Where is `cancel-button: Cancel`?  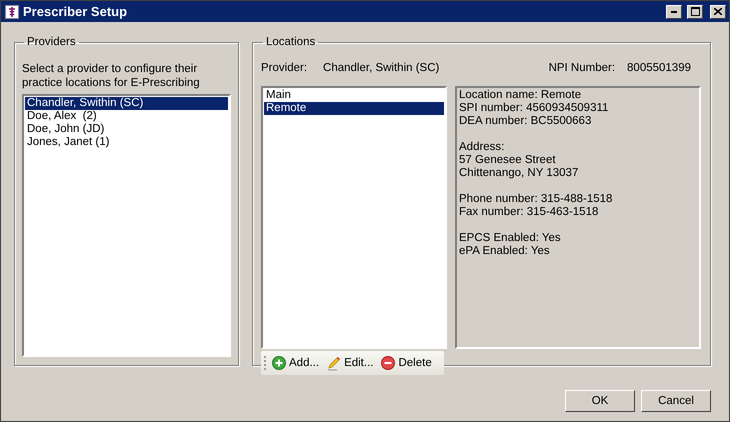
cancel-button: Cancel is located at coordinates (676, 401).